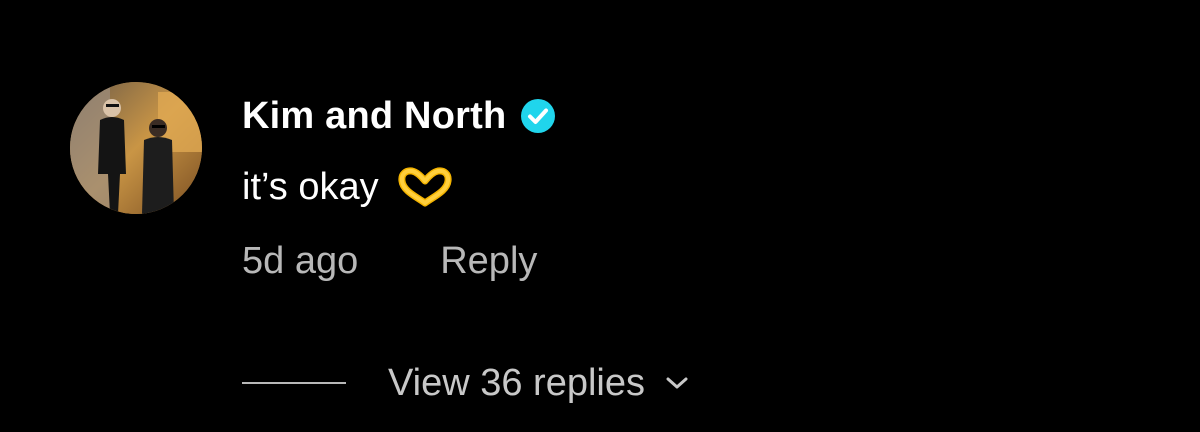 The height and width of the screenshot is (432, 1200). I want to click on avatar-photo, so click(136, 148).